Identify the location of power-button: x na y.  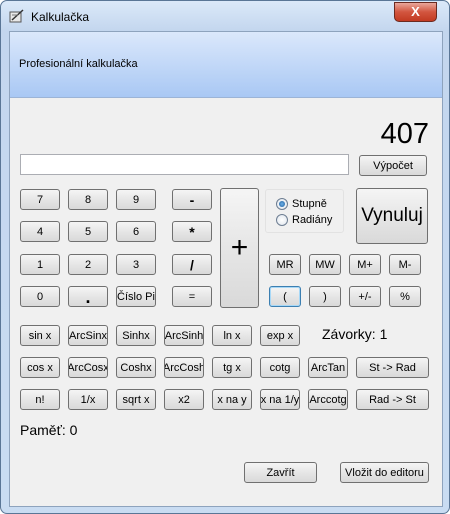
(232, 399).